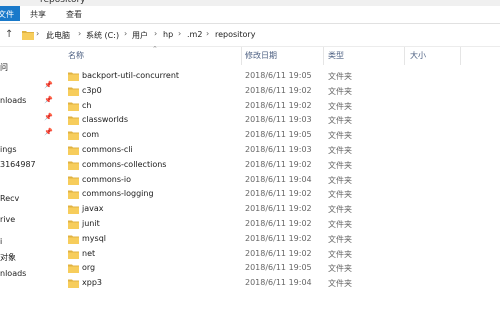  I want to click on breadcrumb-this-pc: 此电脑, so click(58, 35).